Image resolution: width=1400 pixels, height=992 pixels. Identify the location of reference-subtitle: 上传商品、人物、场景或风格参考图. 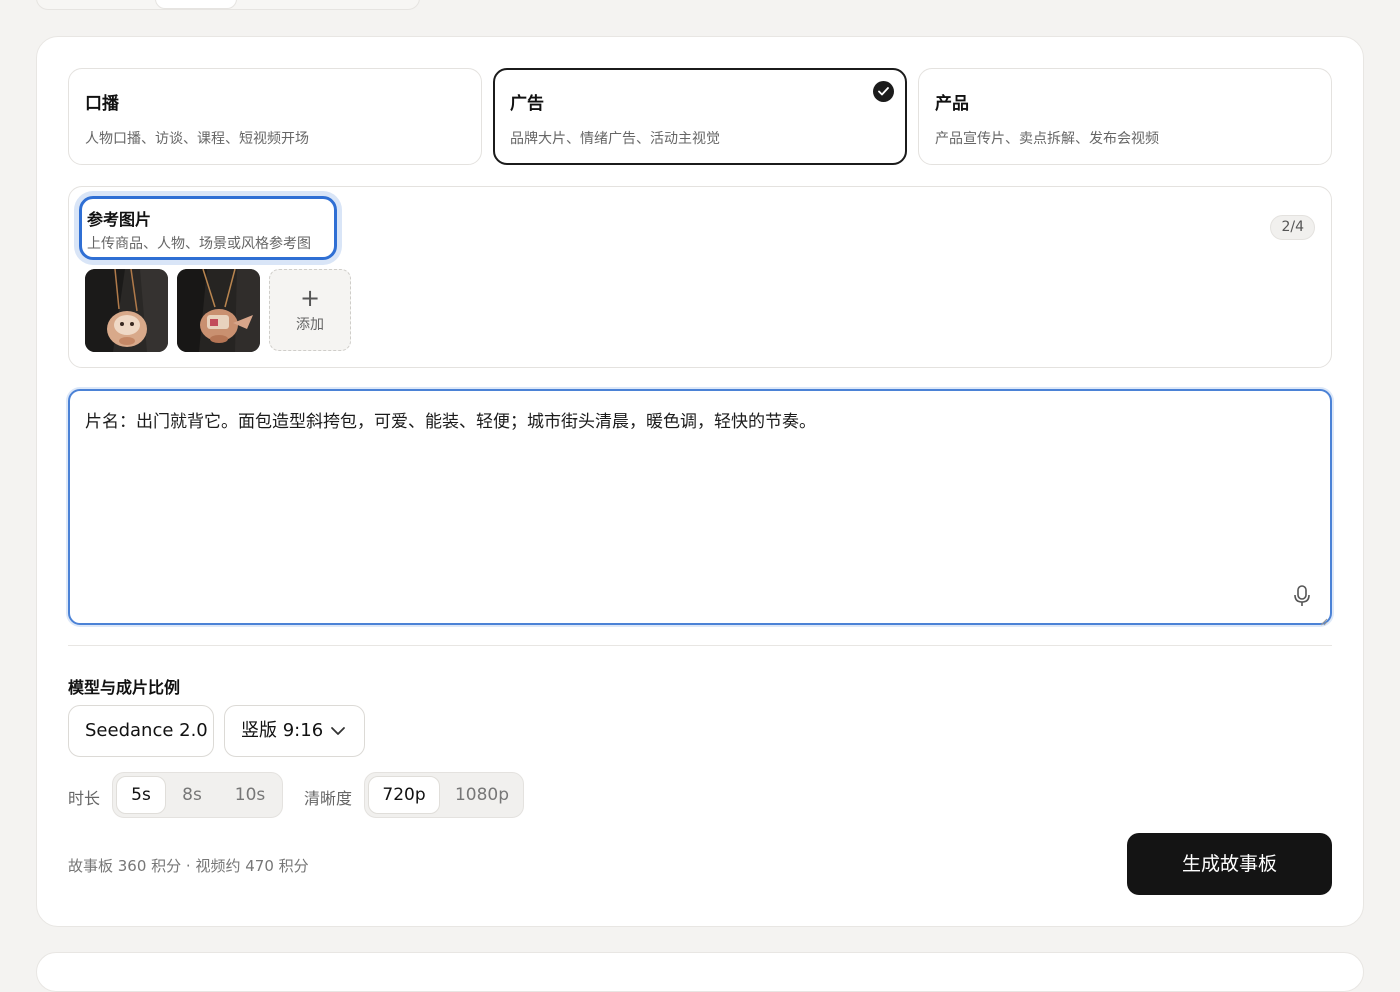
(199, 244).